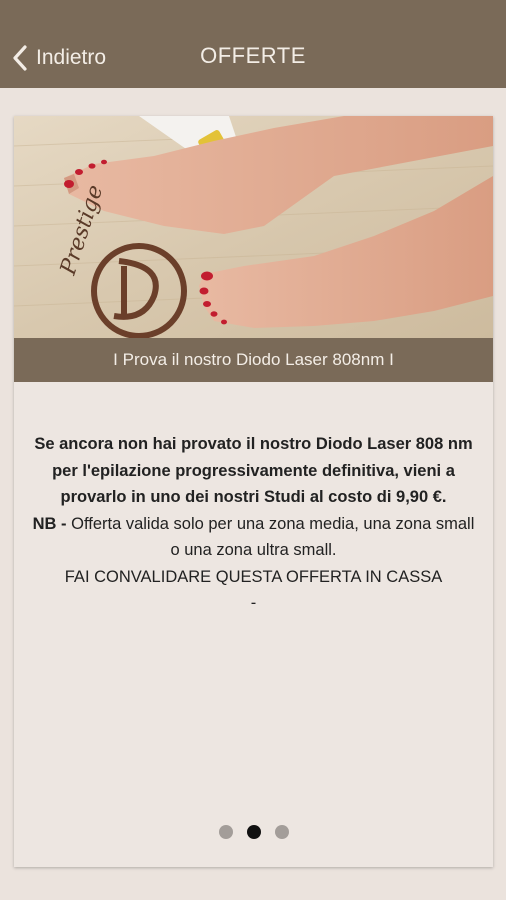  I want to click on offer-caption: I Prova il nostro Diodo Laser 808nm I, so click(253, 360).